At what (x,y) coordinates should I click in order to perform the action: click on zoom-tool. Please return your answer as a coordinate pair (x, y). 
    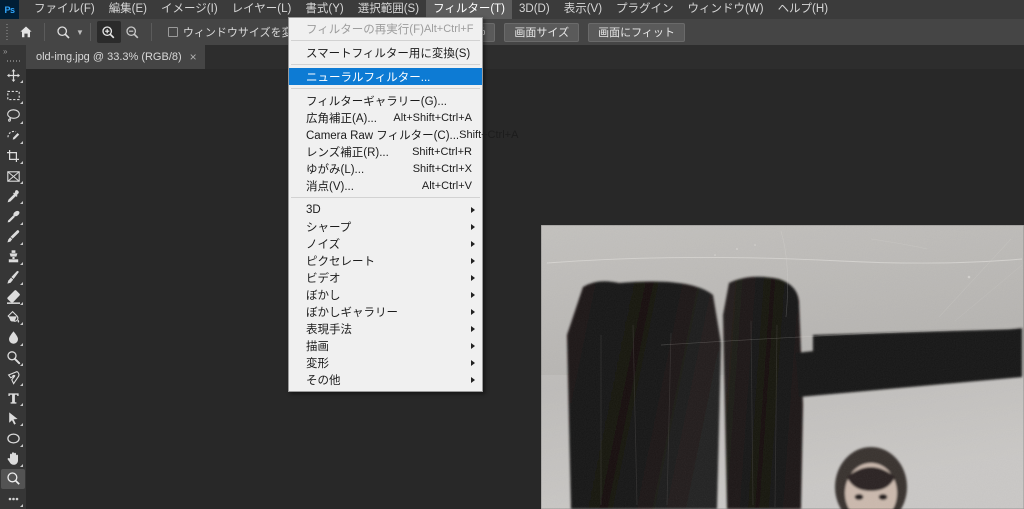
    Looking at the image, I should click on (13, 478).